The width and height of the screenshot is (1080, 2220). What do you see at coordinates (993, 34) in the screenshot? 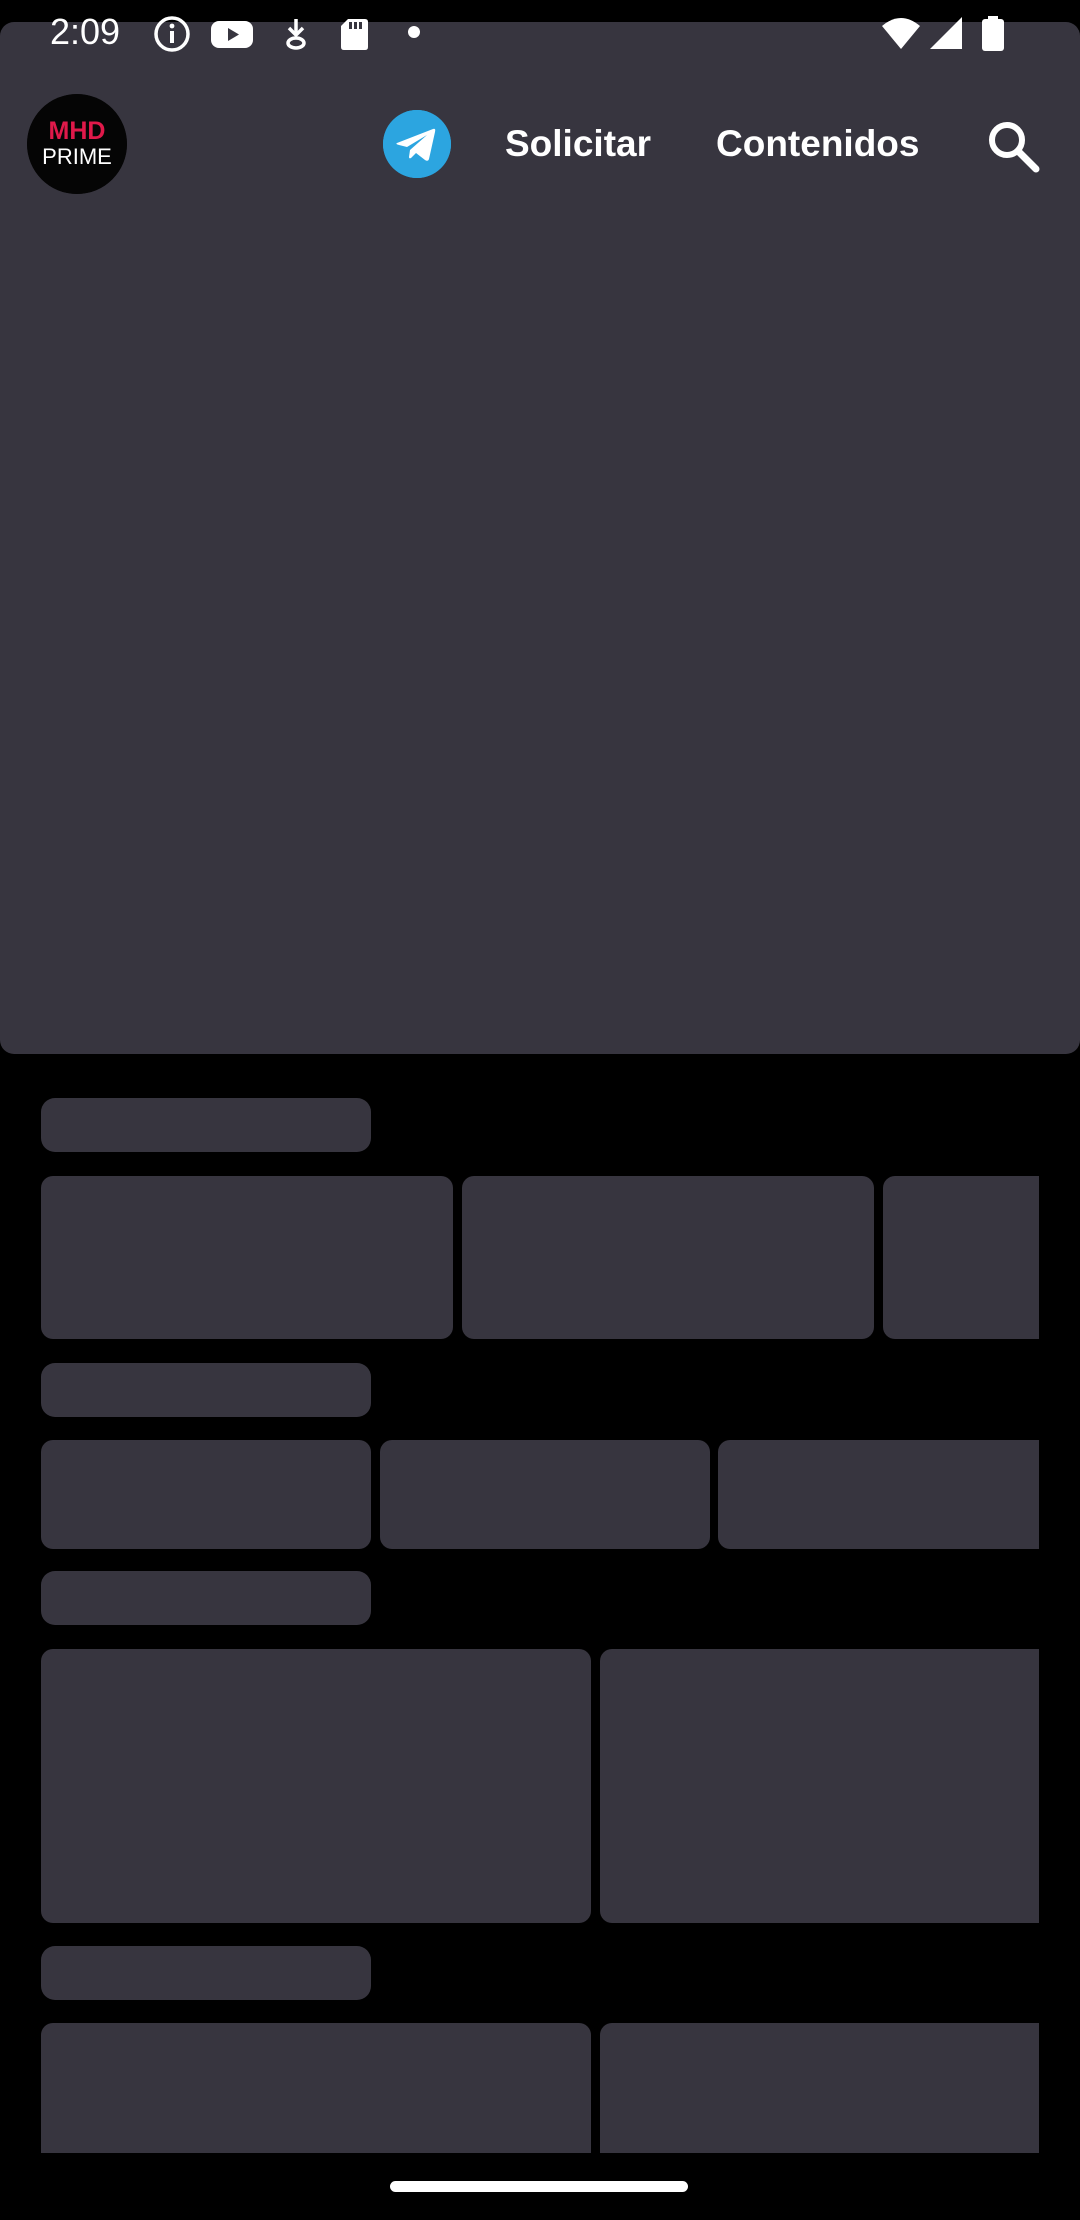
I see `battery-icon` at bounding box center [993, 34].